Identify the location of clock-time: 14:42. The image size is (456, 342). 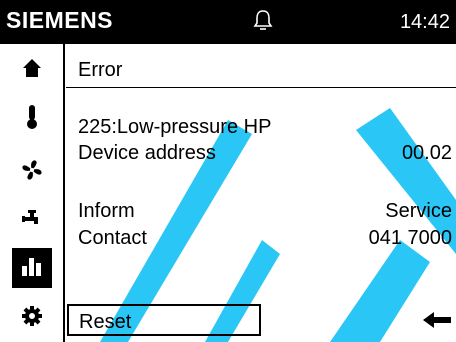
(424, 22).